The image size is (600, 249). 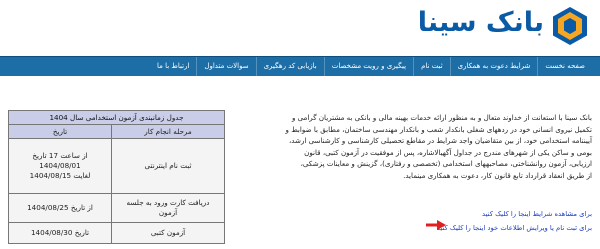 I want to click on bank-name: بانک سینا, so click(x=480, y=22).